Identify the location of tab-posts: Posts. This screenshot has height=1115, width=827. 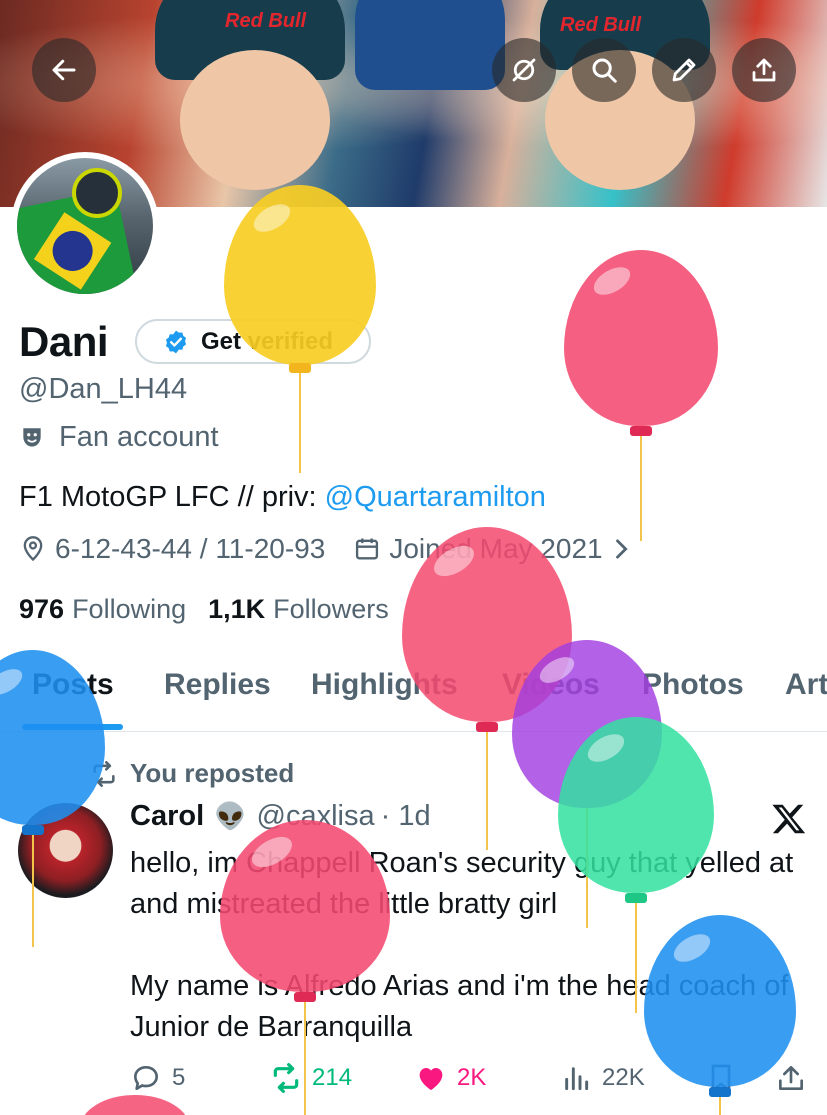
(73, 685).